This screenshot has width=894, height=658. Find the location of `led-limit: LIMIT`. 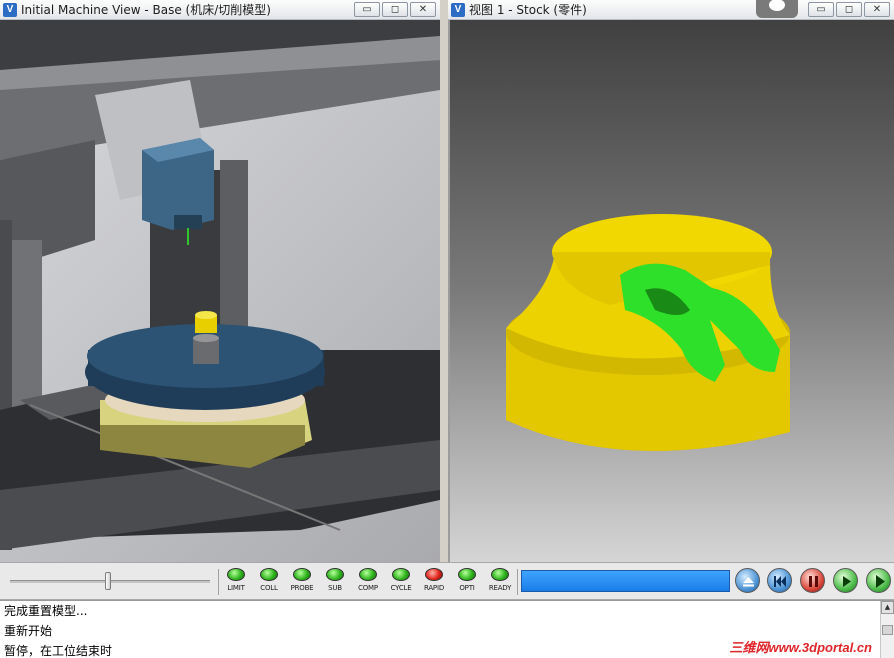

led-limit: LIMIT is located at coordinates (236, 580).